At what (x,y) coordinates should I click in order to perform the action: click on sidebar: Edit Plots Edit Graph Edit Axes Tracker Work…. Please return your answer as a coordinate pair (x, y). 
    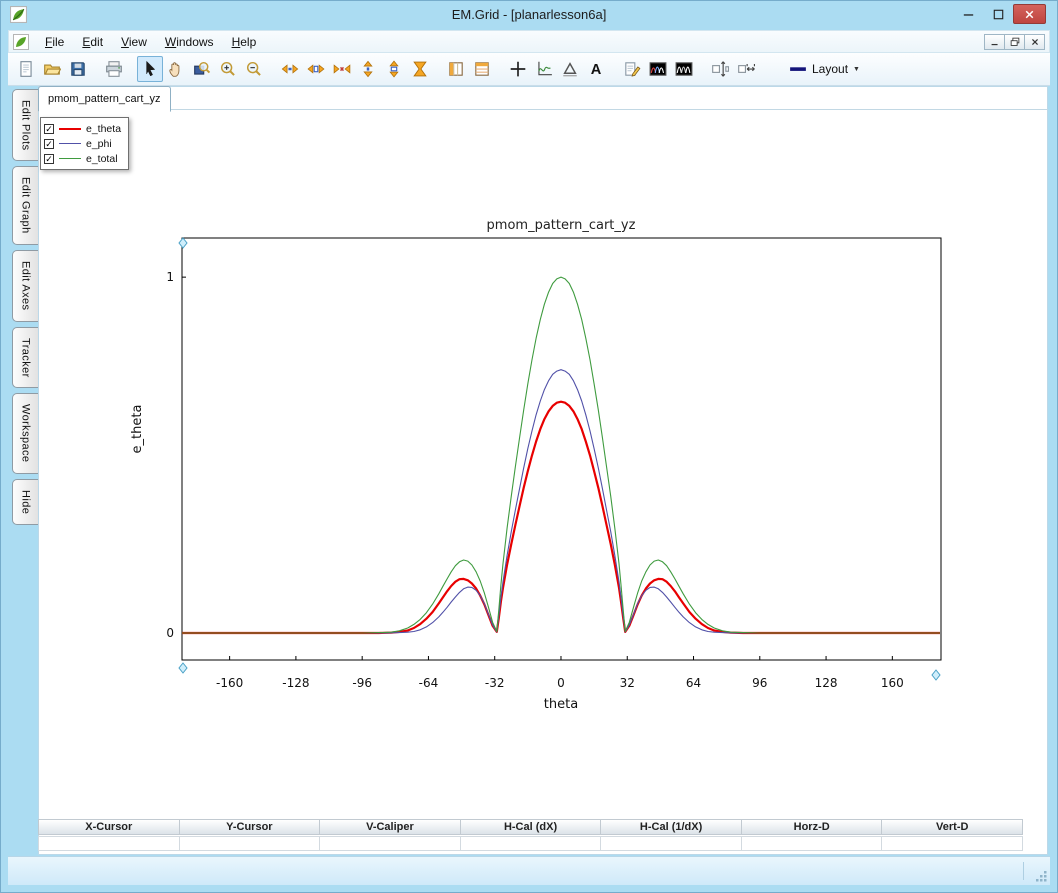
    Looking at the image, I should click on (23, 307).